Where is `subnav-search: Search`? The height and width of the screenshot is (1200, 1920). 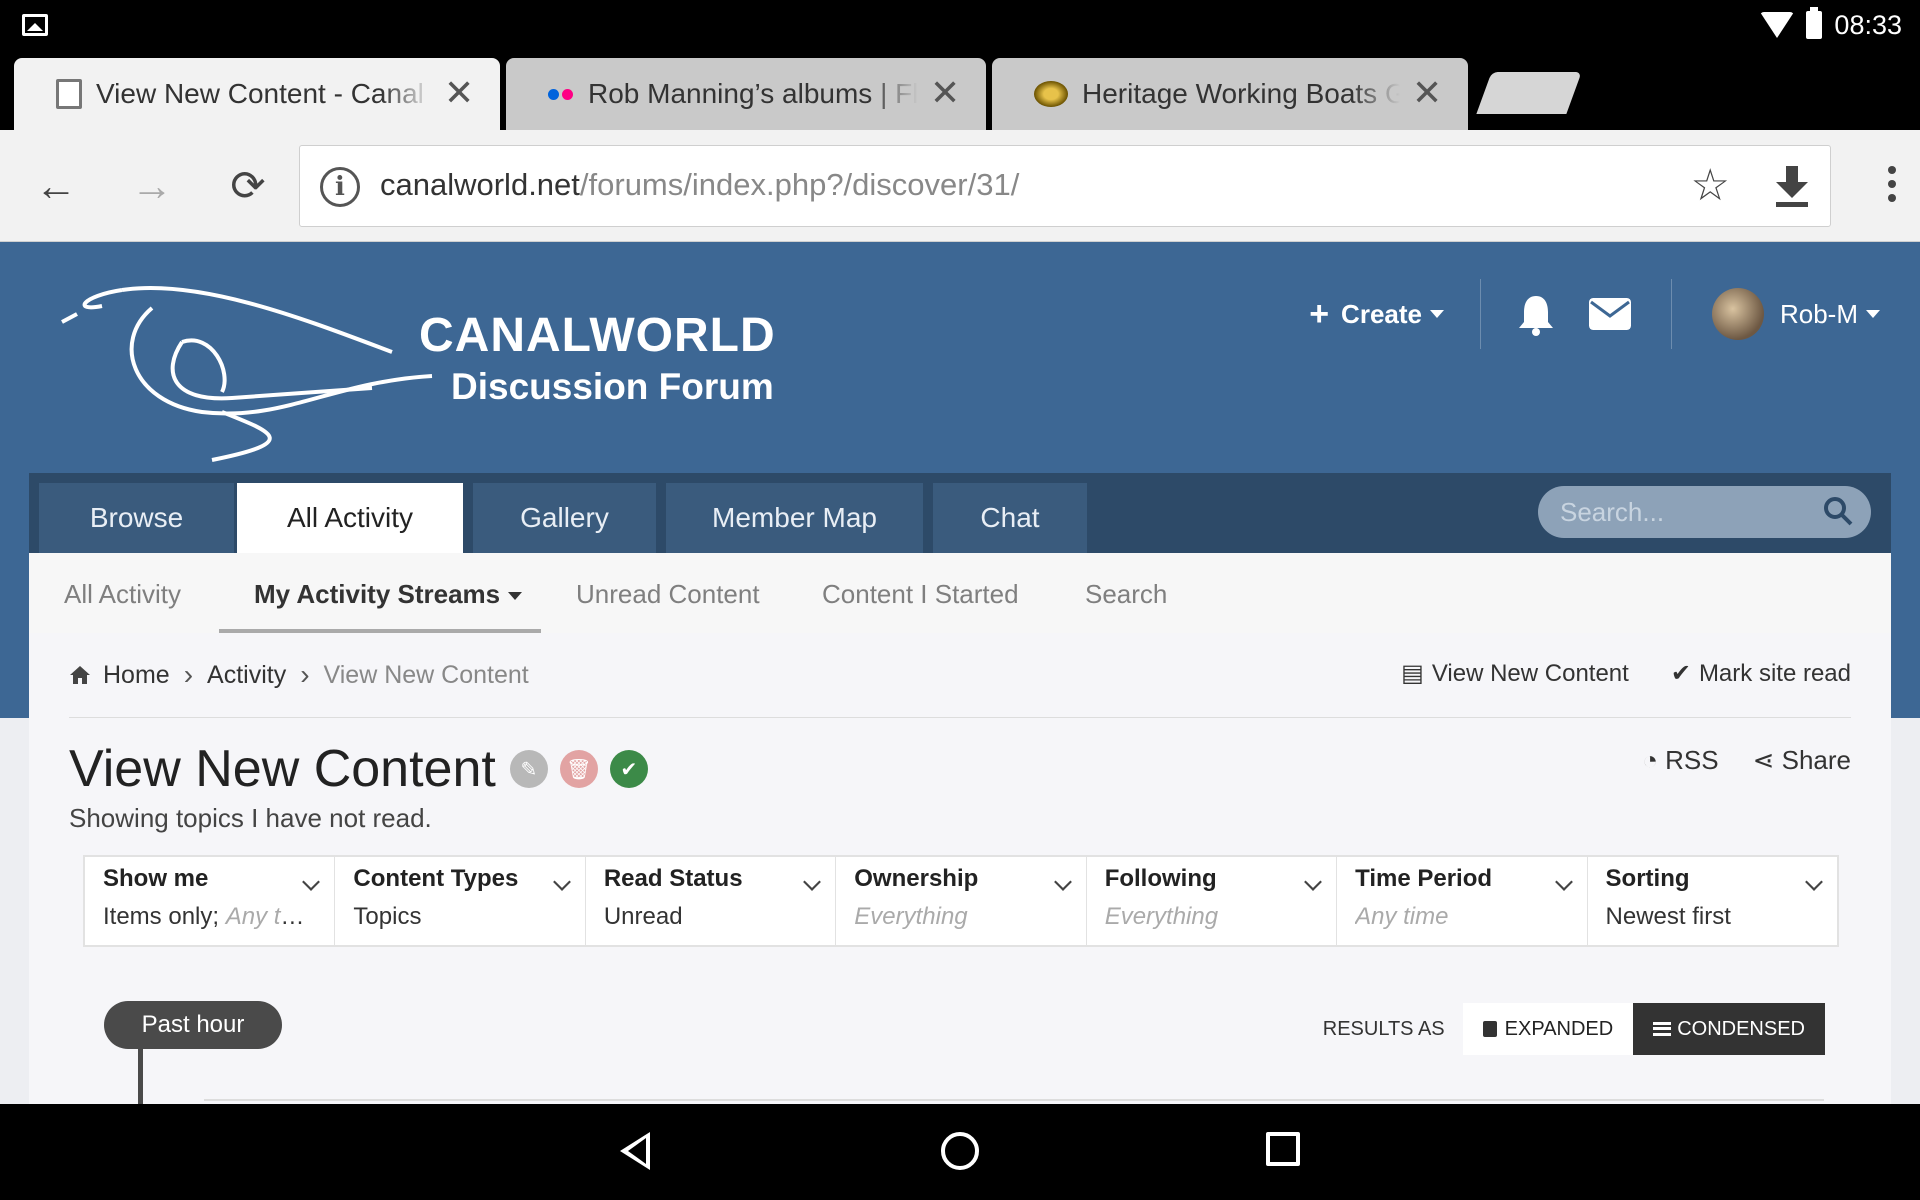
subnav-search: Search is located at coordinates (1126, 594).